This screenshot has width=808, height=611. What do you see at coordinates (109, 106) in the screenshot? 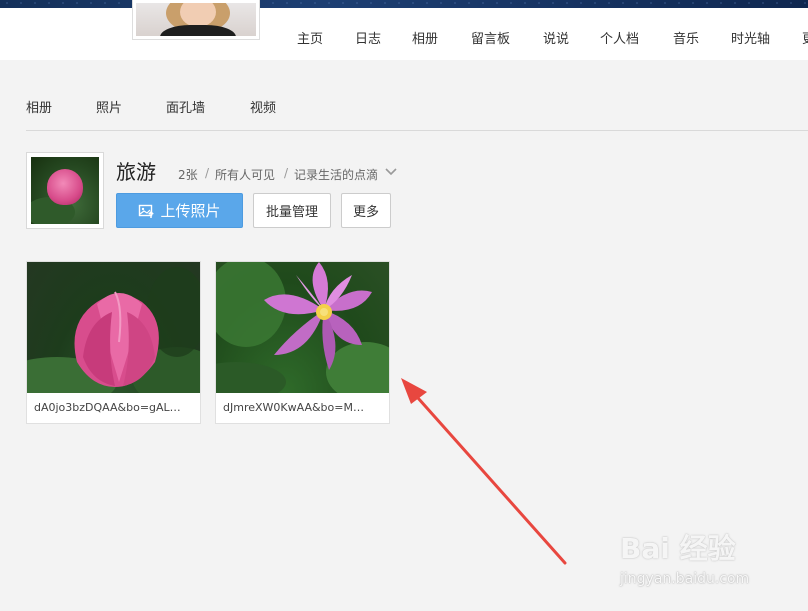
I see `subnav-photos: 照片` at bounding box center [109, 106].